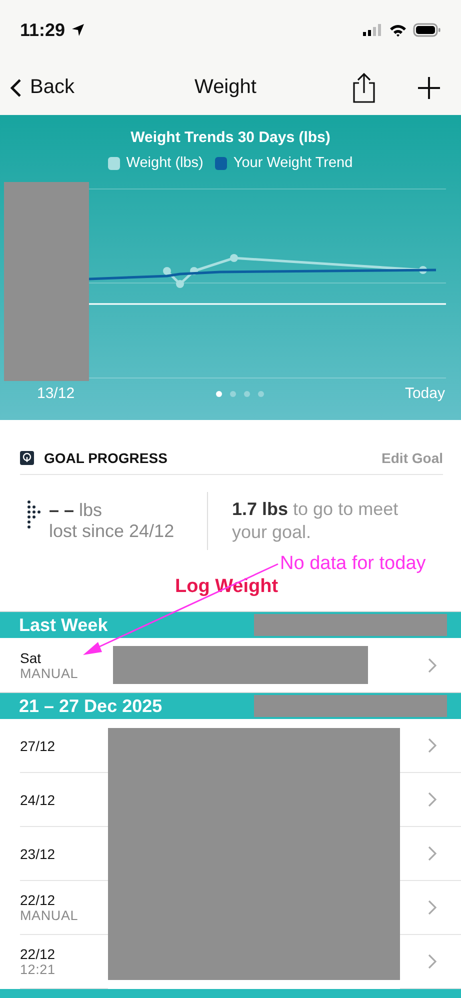 This screenshot has width=461, height=998. What do you see at coordinates (316, 521) in the screenshot?
I see `remaining-text: 1.7 lbs to go to meet your goal.` at bounding box center [316, 521].